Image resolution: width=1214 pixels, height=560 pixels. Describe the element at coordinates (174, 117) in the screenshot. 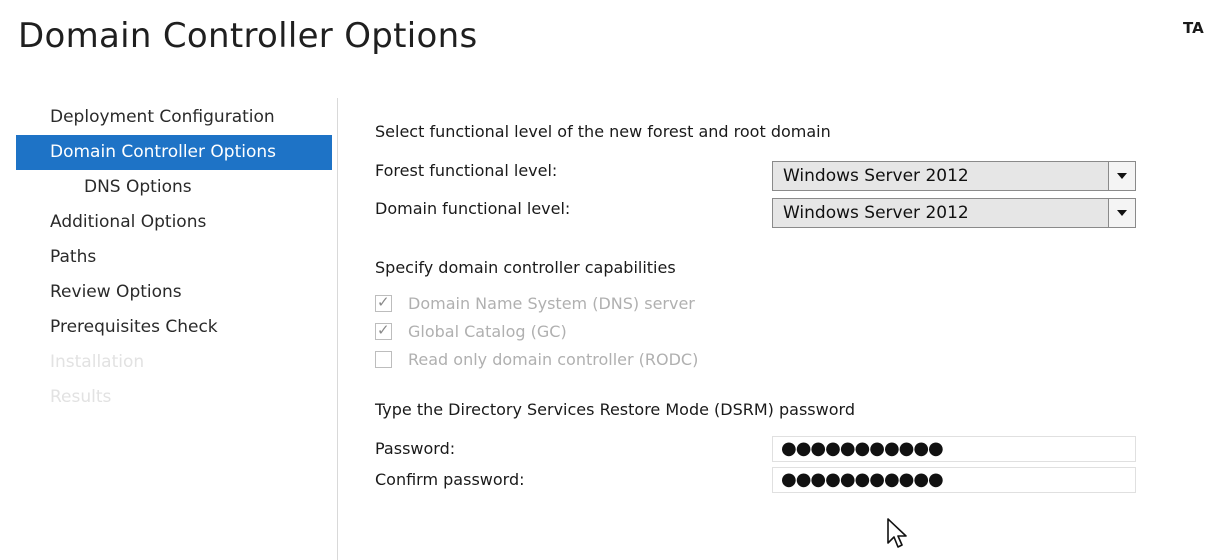

I see `nav-item-deployment-configuration: Deployment Configuration` at that location.